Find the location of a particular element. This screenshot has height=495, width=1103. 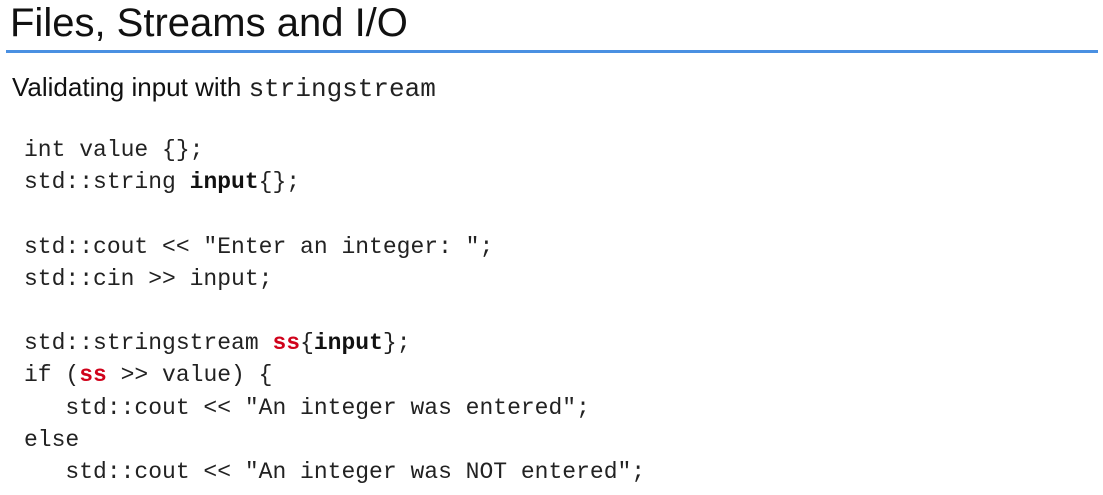

code-text: }; is located at coordinates (396, 343).